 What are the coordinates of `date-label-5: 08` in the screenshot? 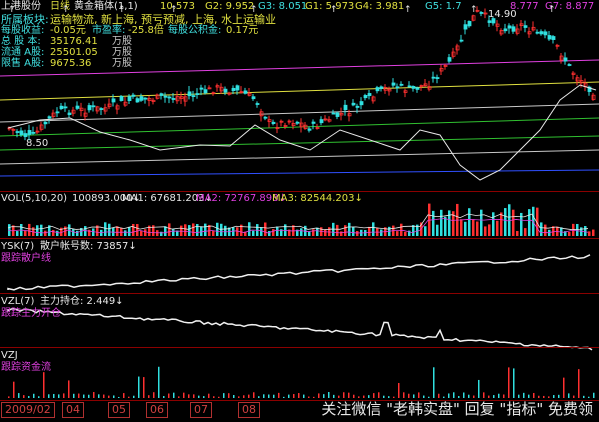 It's located at (249, 410).